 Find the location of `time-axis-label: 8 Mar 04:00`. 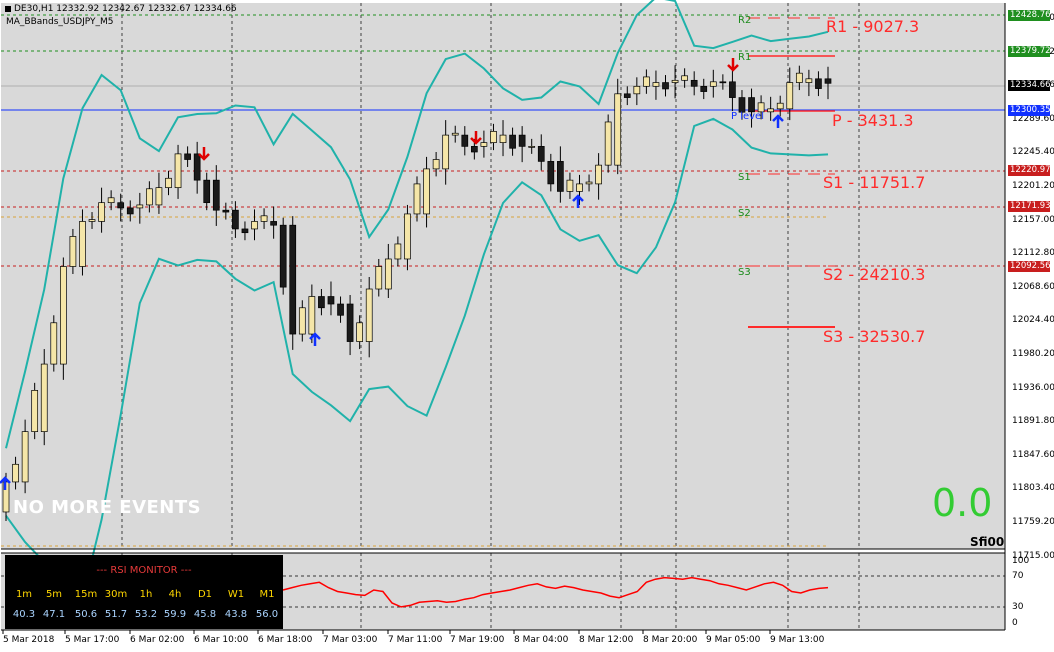

time-axis-label: 8 Mar 04:00 is located at coordinates (541, 640).